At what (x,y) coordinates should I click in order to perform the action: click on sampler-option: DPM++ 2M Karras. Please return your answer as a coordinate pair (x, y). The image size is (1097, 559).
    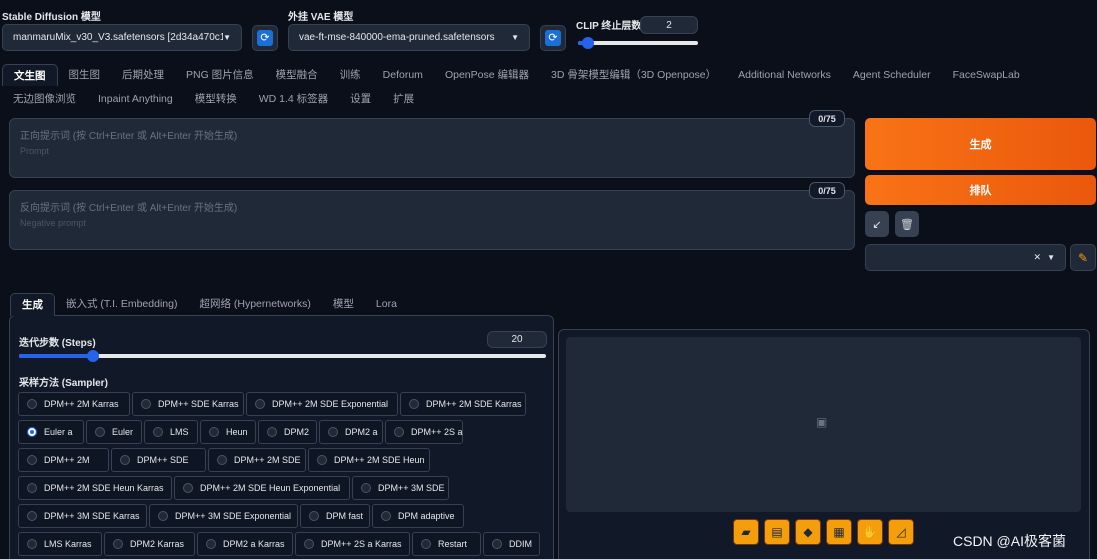
    Looking at the image, I should click on (74, 404).